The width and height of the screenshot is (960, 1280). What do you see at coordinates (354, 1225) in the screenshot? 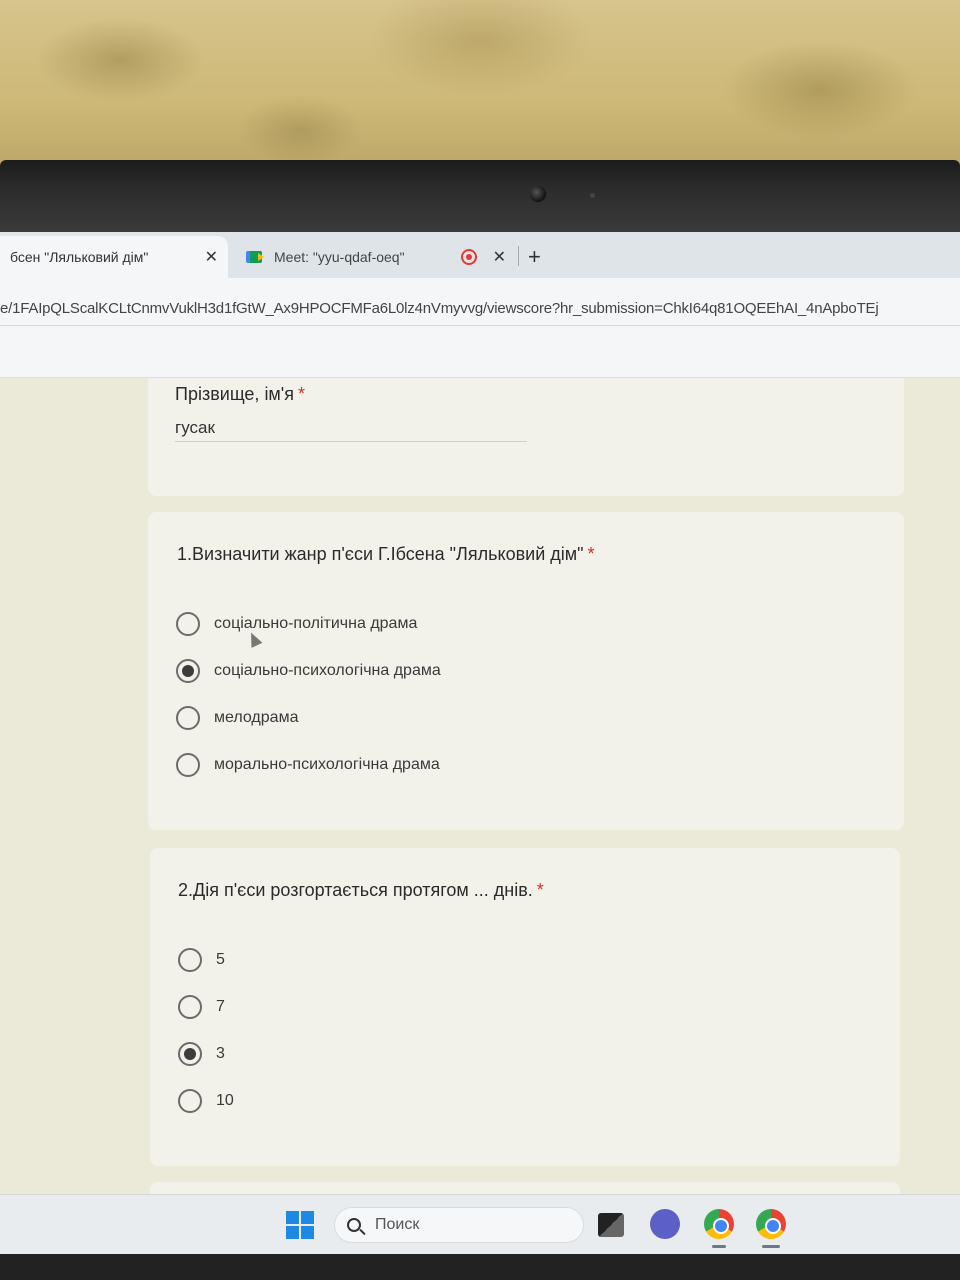
I see `search-icon` at bounding box center [354, 1225].